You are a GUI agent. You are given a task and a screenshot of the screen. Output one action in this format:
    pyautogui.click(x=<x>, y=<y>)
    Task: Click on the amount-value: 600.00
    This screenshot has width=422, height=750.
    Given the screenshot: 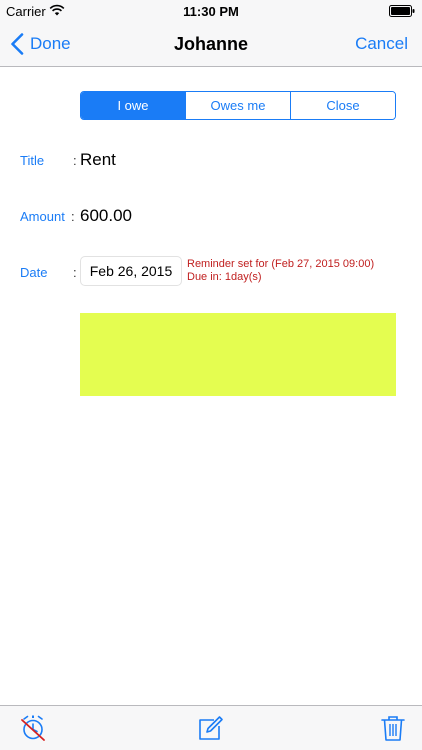 What is the action you would take?
    pyautogui.click(x=106, y=216)
    